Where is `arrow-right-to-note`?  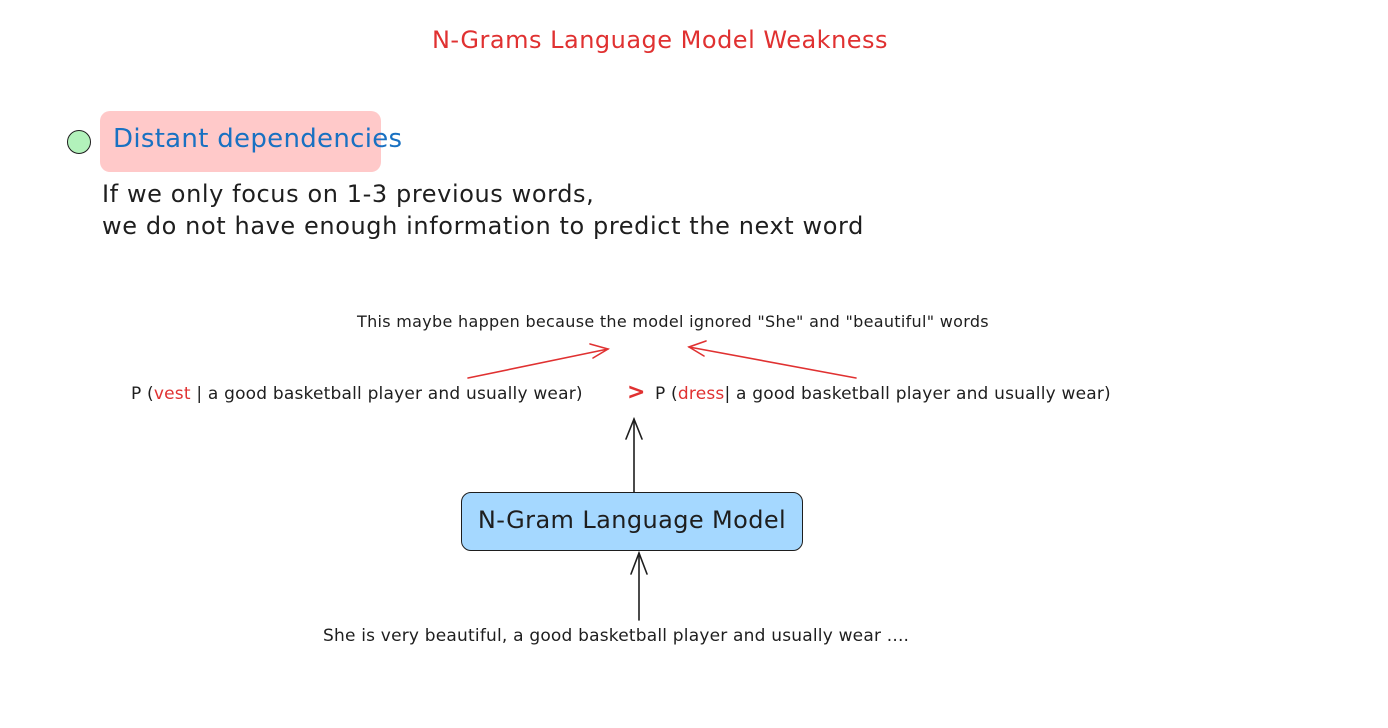
arrow-right-to-note is located at coordinates (772, 359).